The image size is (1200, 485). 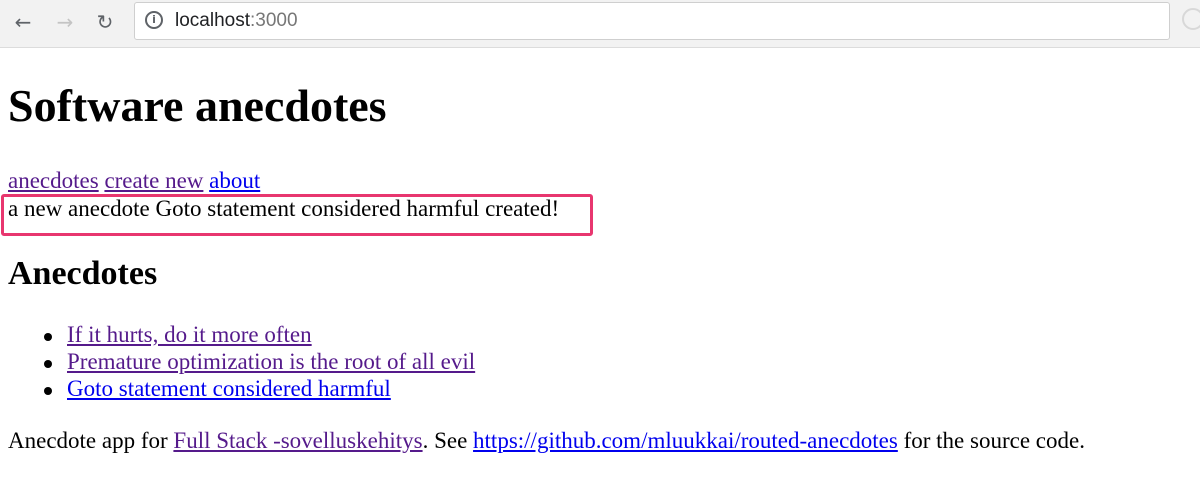 I want to click on anecdotes-heading: Anecdotes, so click(x=83, y=273).